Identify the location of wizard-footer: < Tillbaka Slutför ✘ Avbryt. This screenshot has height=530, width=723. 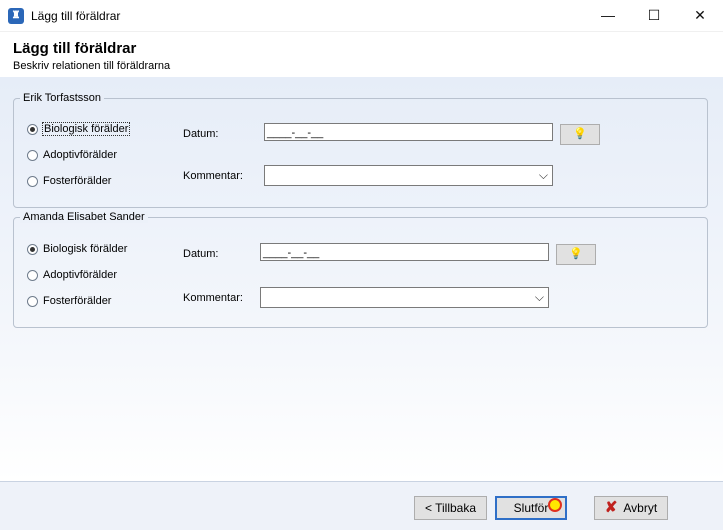
(361, 505).